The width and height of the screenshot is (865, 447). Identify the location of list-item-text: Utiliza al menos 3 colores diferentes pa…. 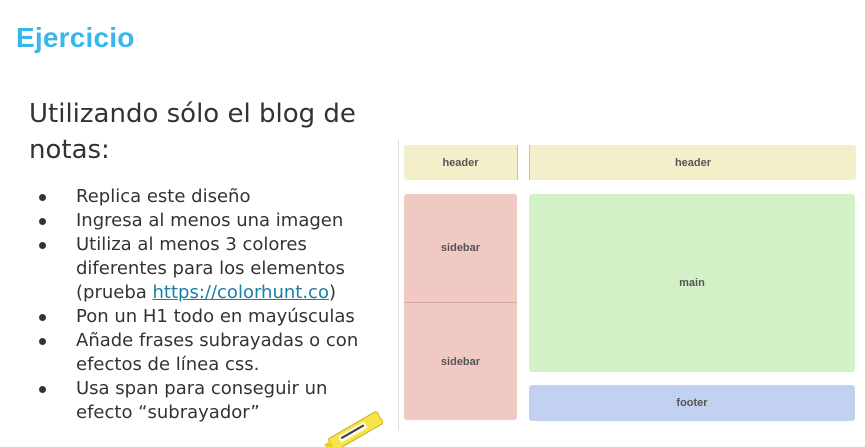
(210, 256).